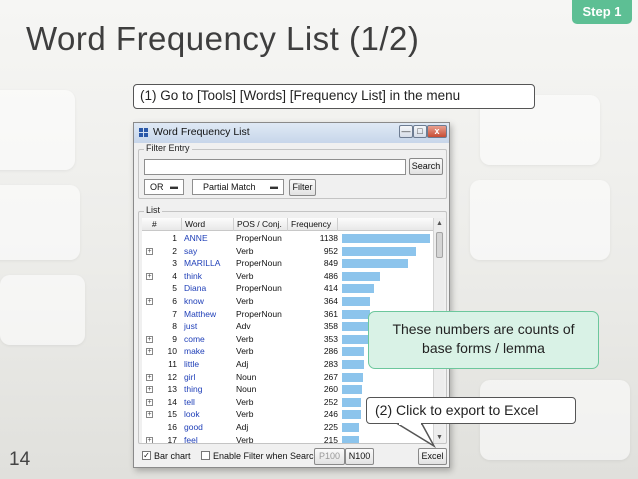  I want to click on row-pos: Noun, so click(246, 376).